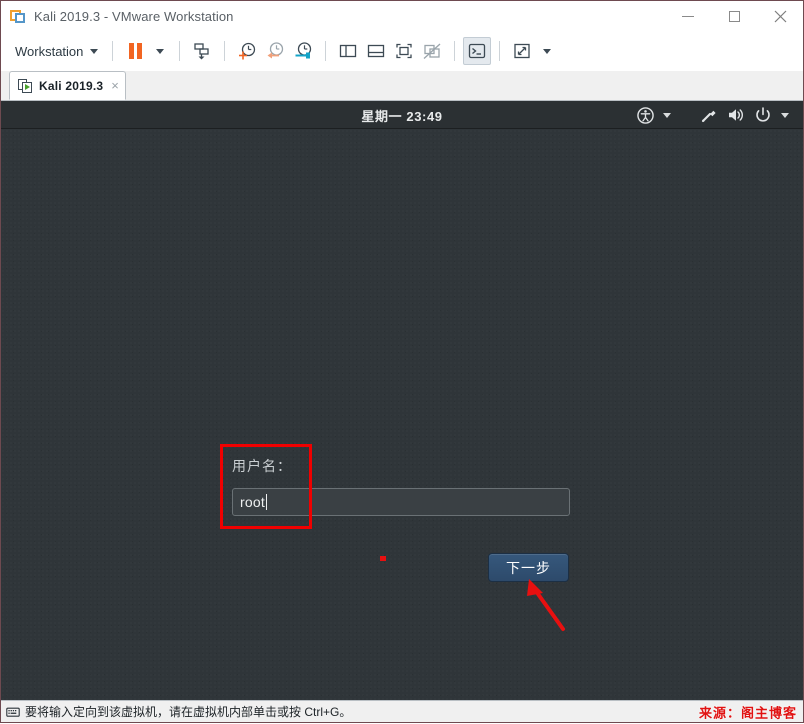 Image resolution: width=804 pixels, height=724 pixels. I want to click on snapshot-add-clock-icon, so click(247, 51).